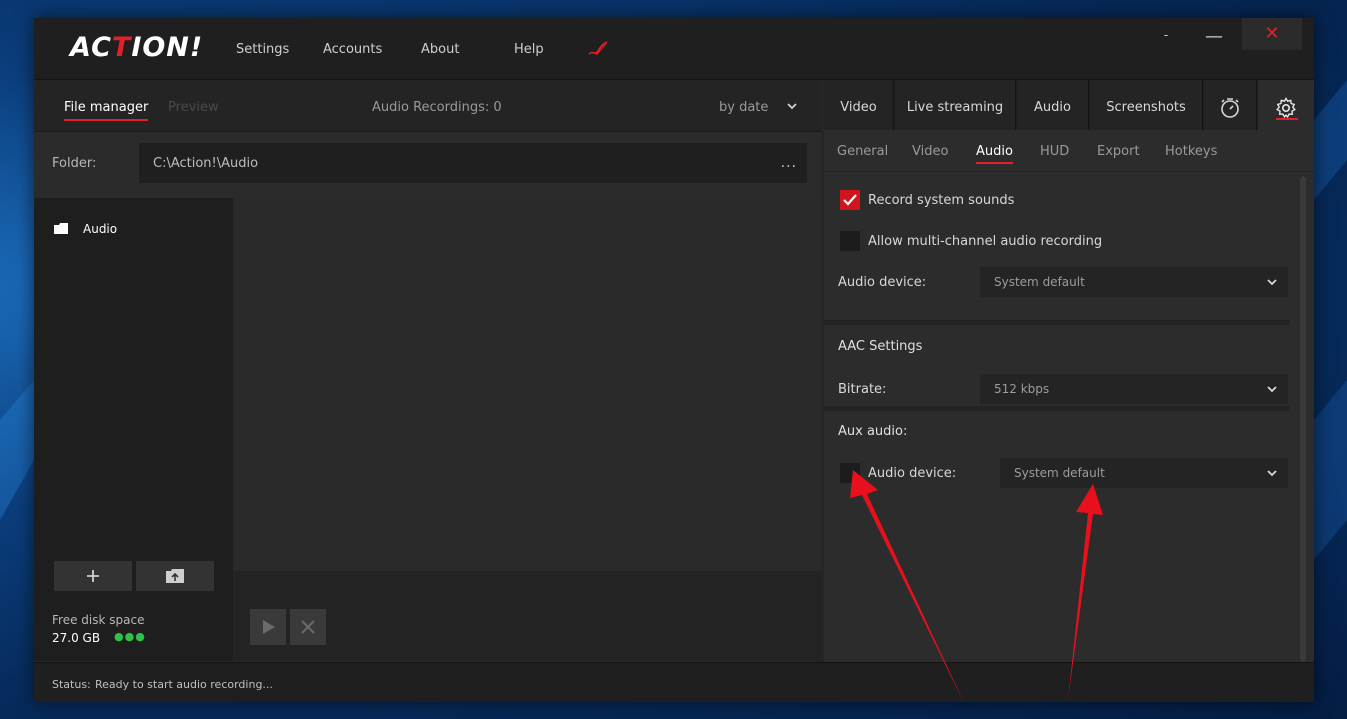 The width and height of the screenshot is (1347, 719). Describe the element at coordinates (1054, 151) in the screenshot. I see `subtab-hud: HUD` at that location.